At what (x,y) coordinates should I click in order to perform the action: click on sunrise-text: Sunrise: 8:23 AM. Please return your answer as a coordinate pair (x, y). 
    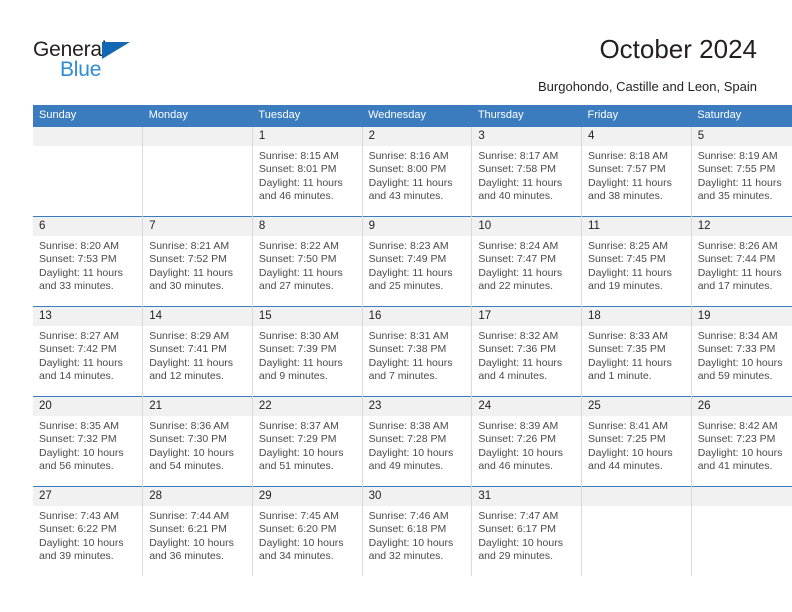
    Looking at the image, I should click on (408, 246).